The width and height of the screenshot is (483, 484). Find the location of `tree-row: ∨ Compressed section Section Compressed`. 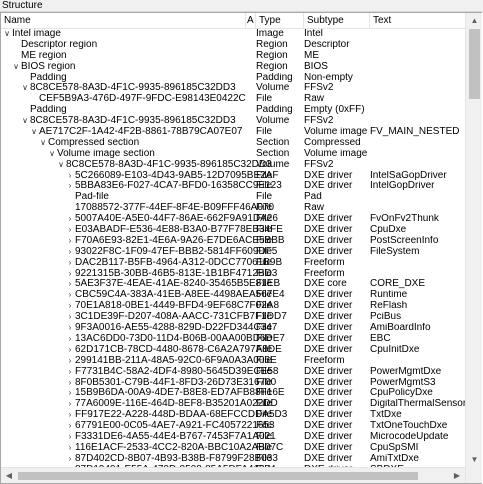

tree-row: ∨ Compressed section Section Compressed is located at coordinates (233, 143).